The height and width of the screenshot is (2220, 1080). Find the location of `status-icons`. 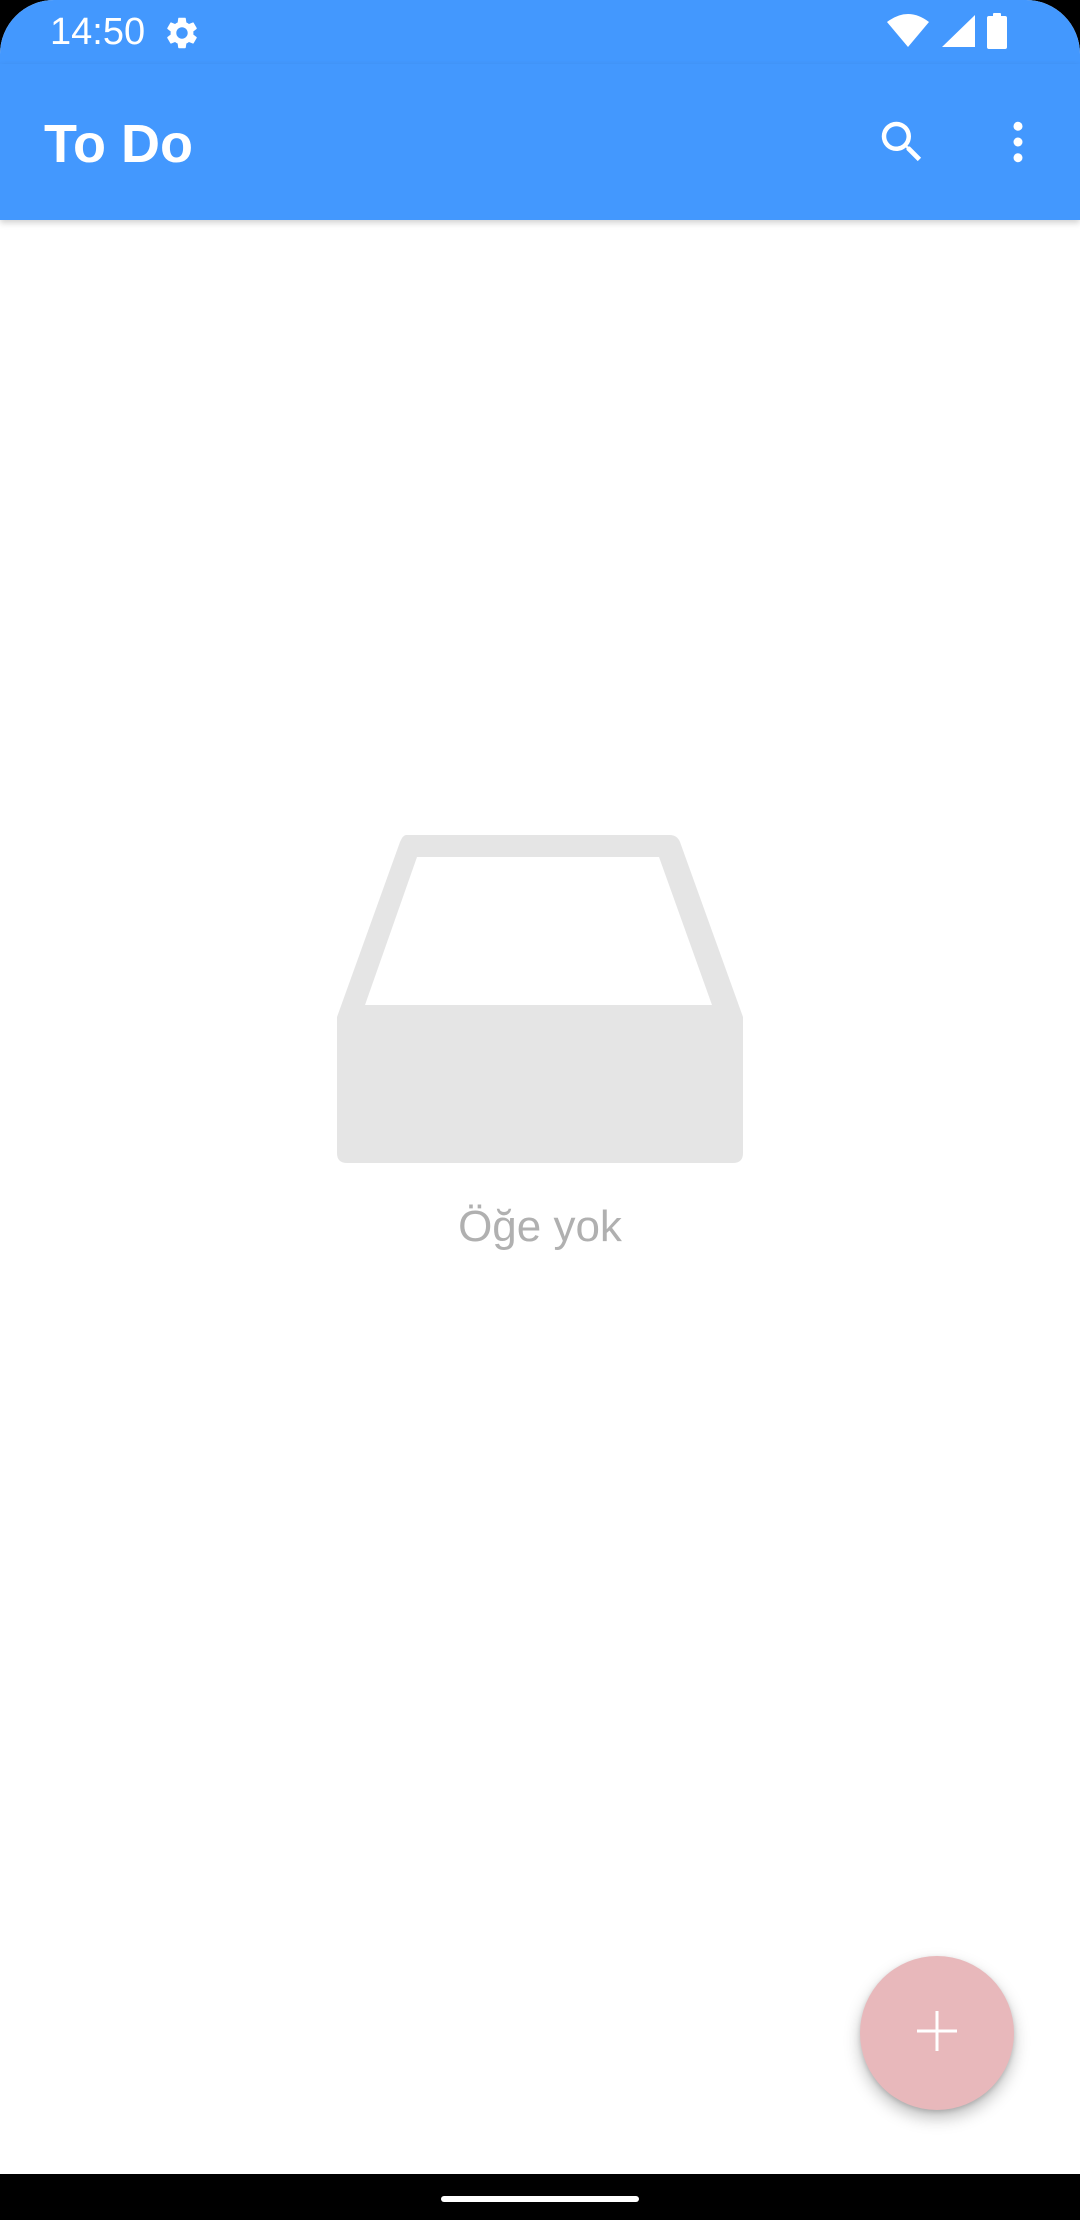

status-icons is located at coordinates (947, 33).